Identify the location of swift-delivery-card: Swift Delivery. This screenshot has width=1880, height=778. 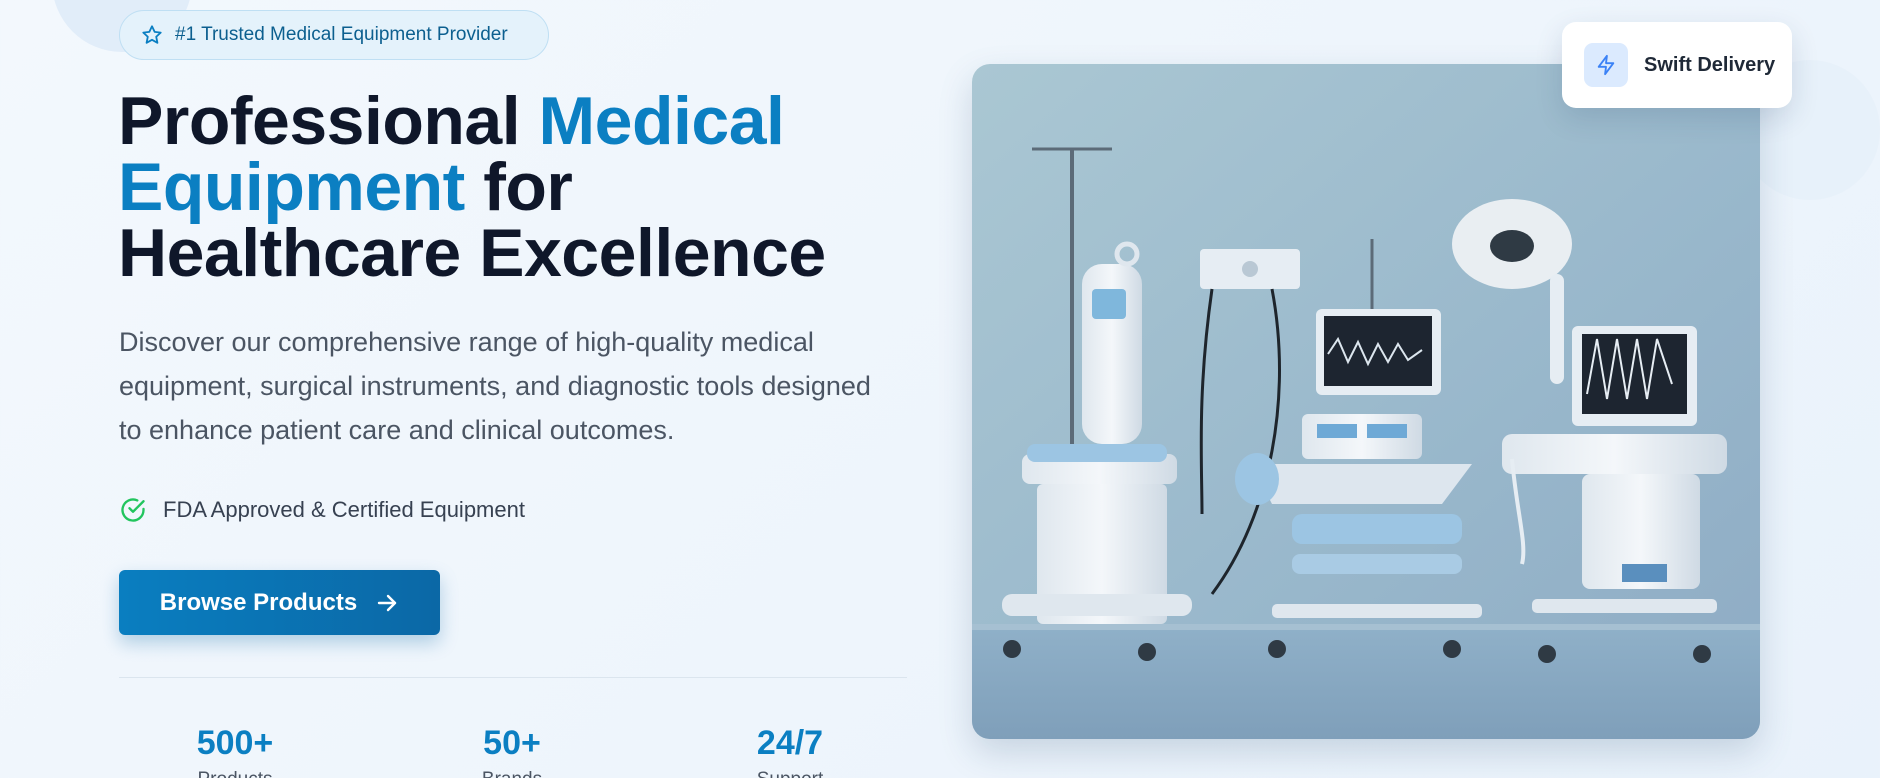
(1677, 65).